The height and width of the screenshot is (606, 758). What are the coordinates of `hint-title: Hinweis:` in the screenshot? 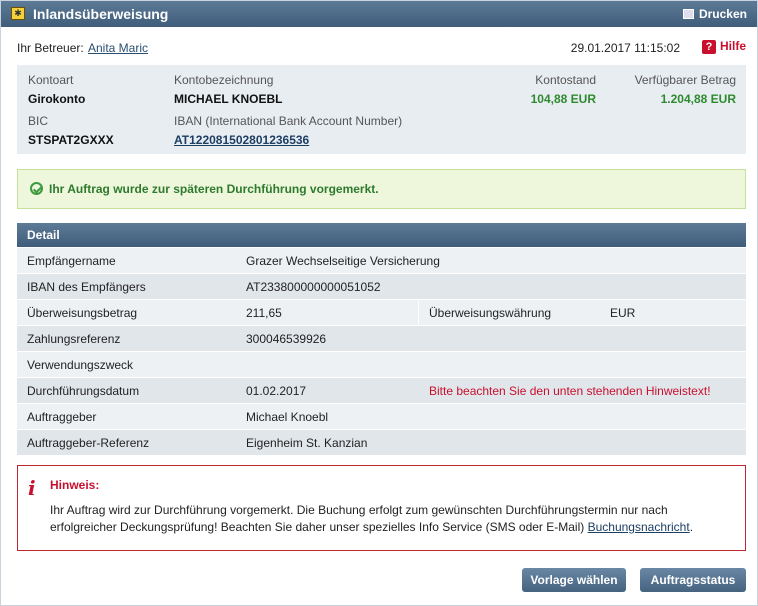 It's located at (75, 485).